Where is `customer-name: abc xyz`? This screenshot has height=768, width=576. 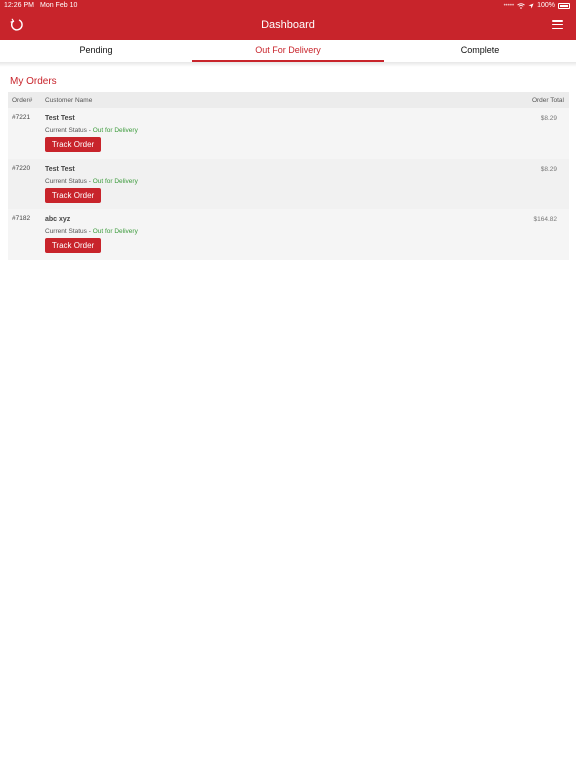 customer-name: abc xyz is located at coordinates (58, 219).